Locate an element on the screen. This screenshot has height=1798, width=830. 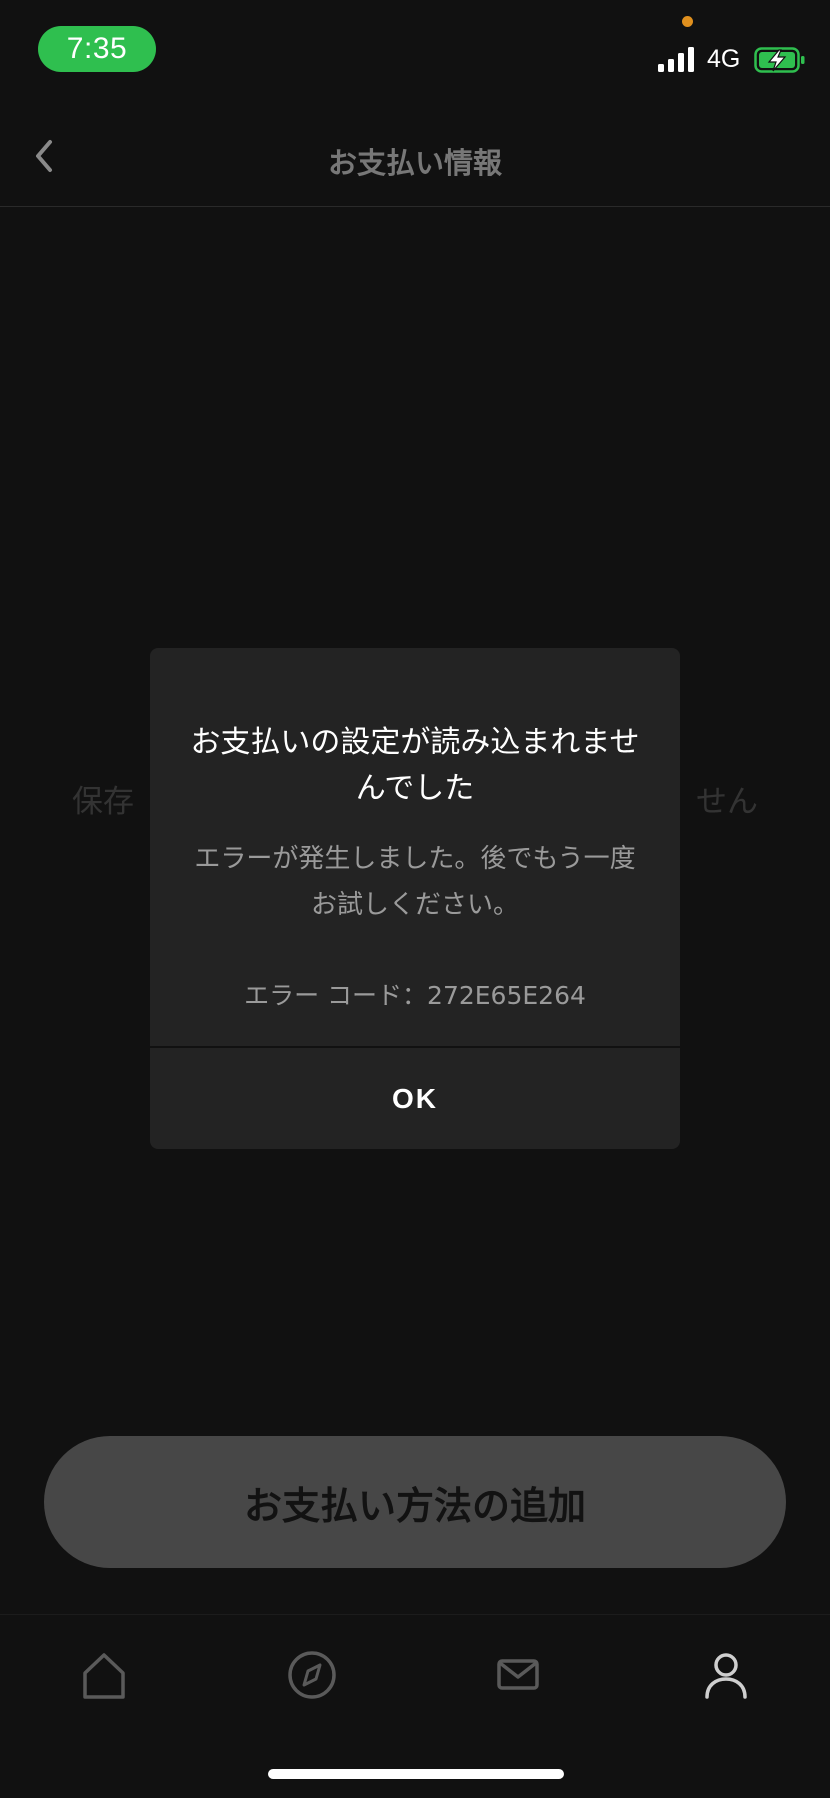
status-bar: 7:35 4G is located at coordinates (415, 50).